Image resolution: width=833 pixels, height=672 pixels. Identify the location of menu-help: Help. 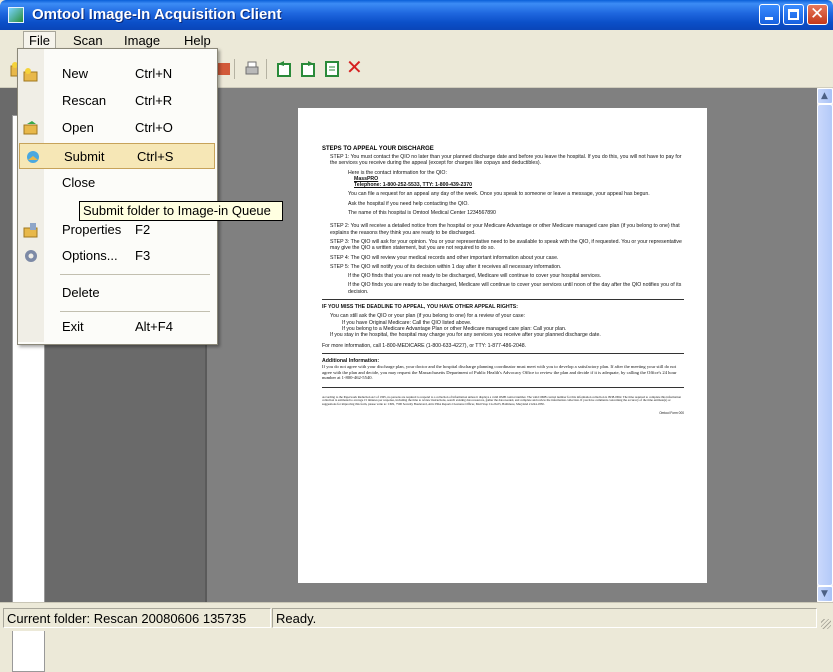
(197, 40).